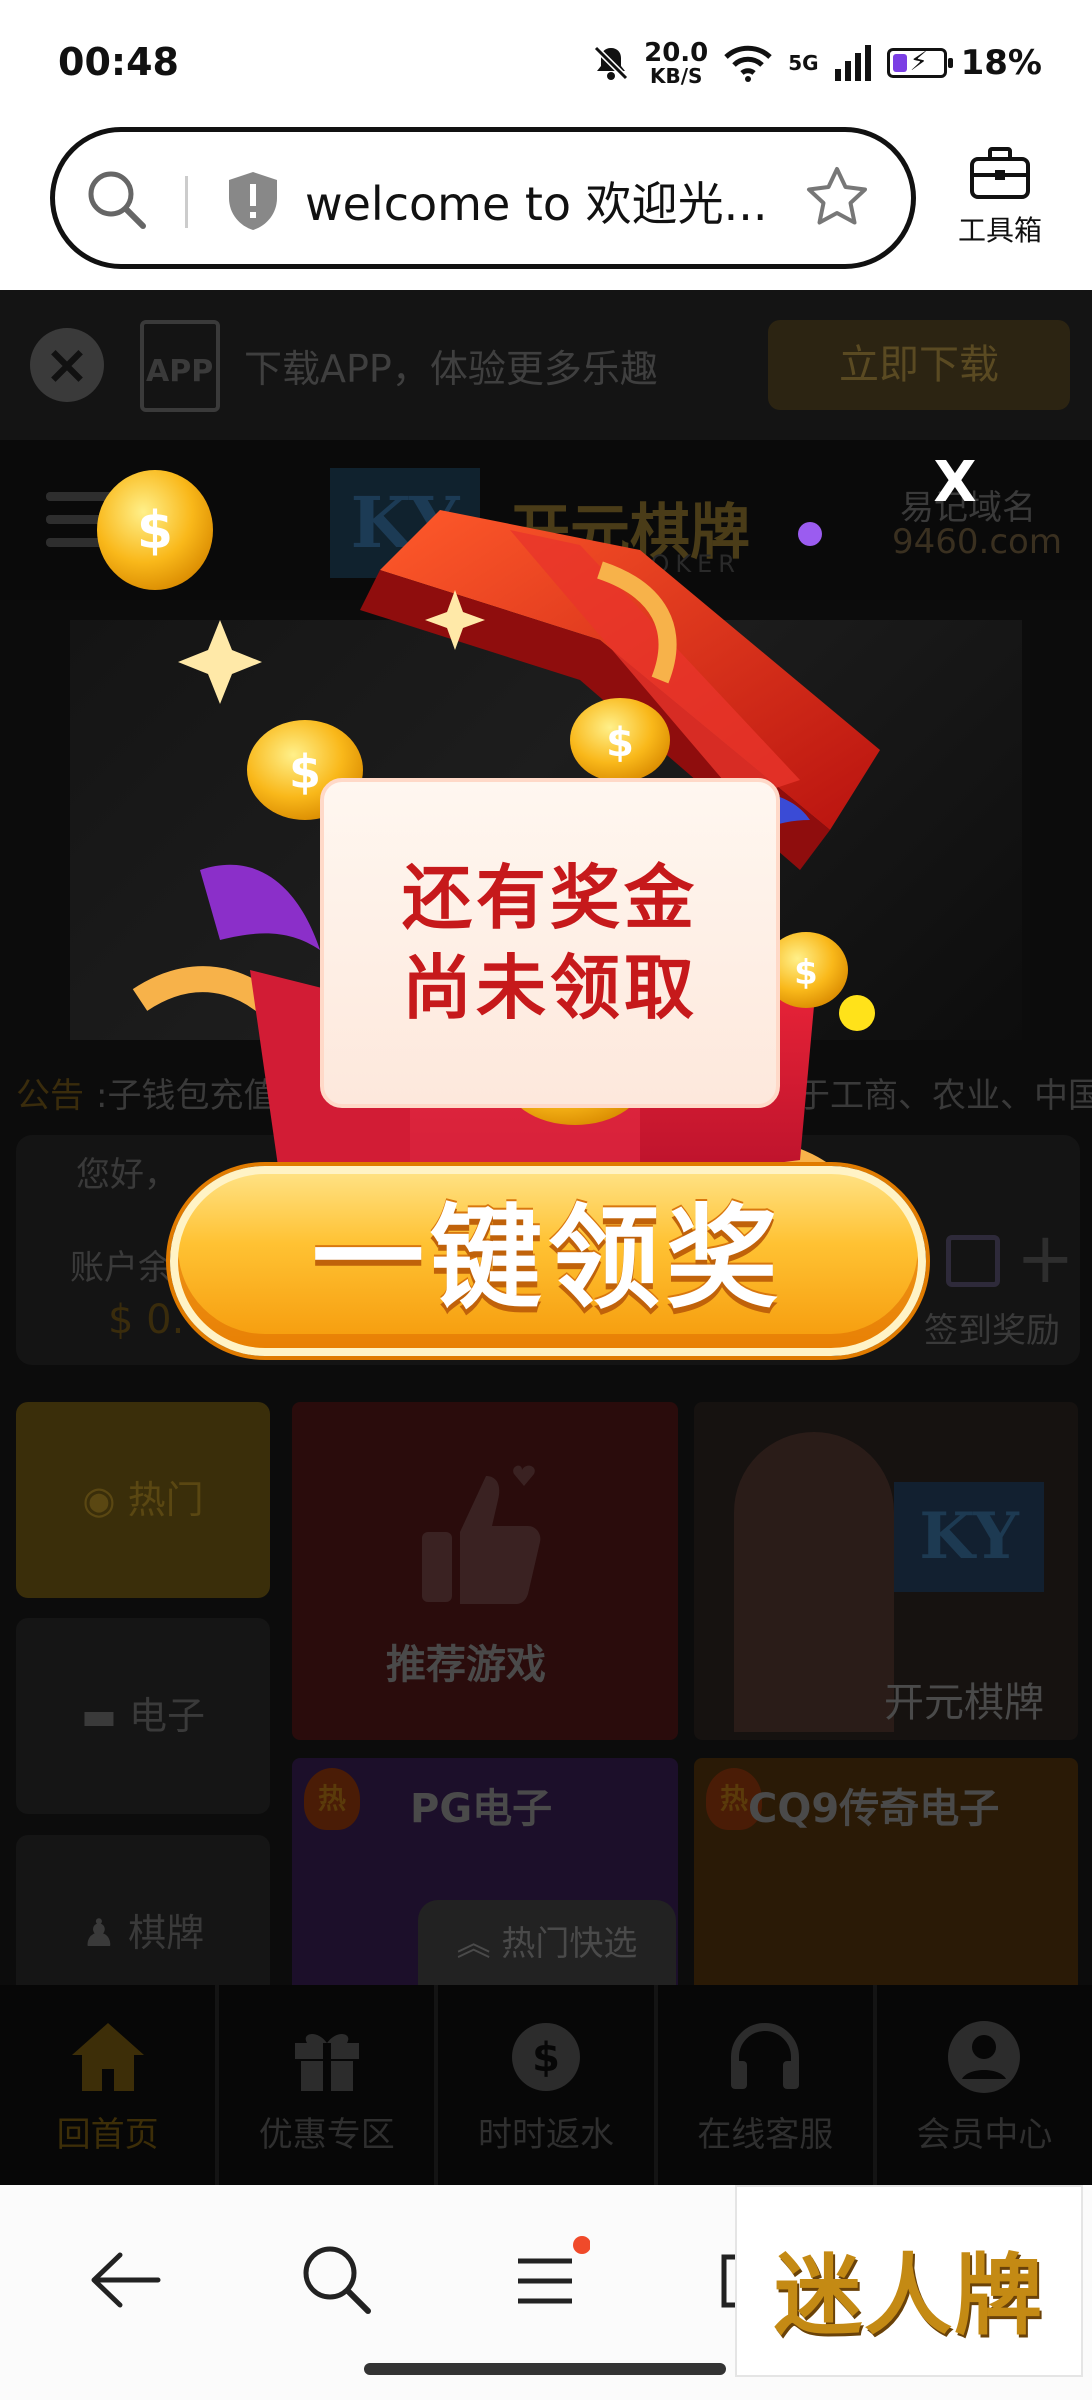 The height and width of the screenshot is (2400, 1092). What do you see at coordinates (105, 1500) in the screenshot?
I see `flame-icon: ◉` at bounding box center [105, 1500].